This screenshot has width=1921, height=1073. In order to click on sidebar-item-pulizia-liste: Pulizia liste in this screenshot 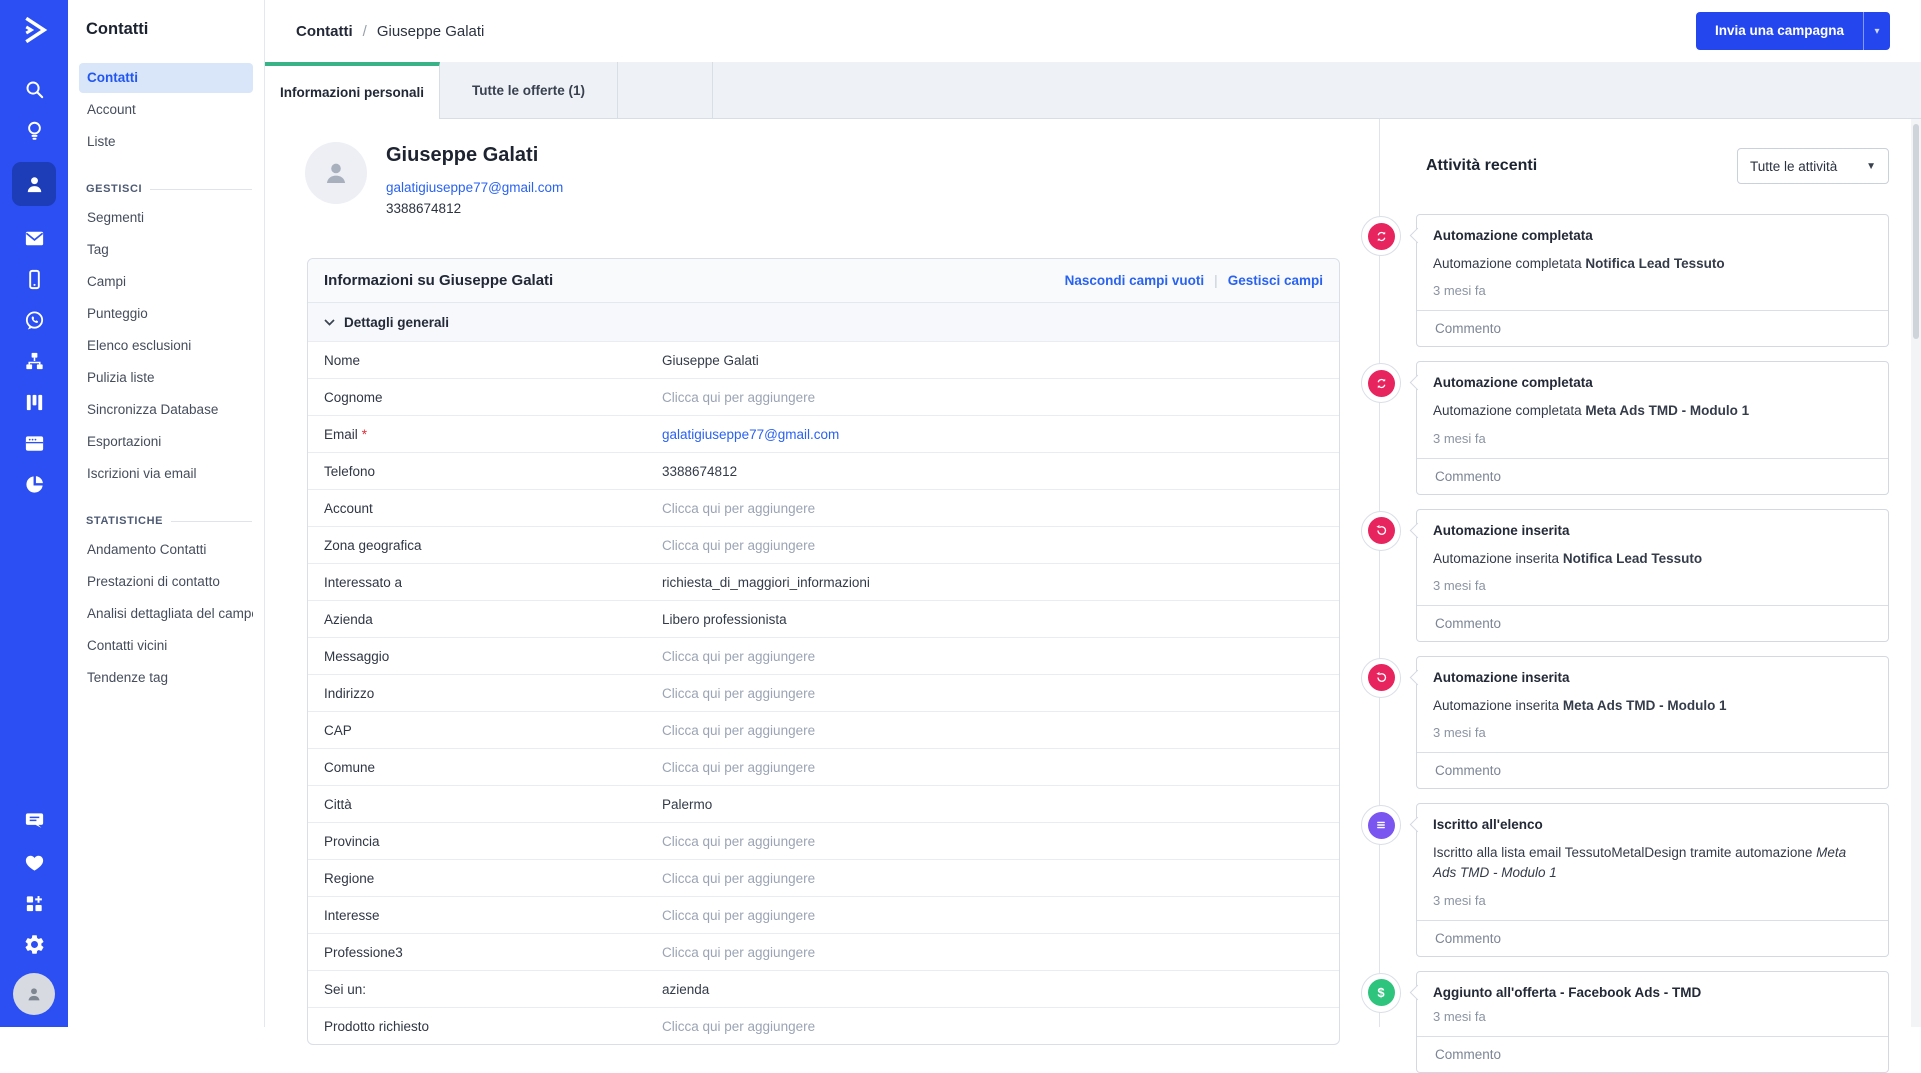, I will do `click(166, 378)`.